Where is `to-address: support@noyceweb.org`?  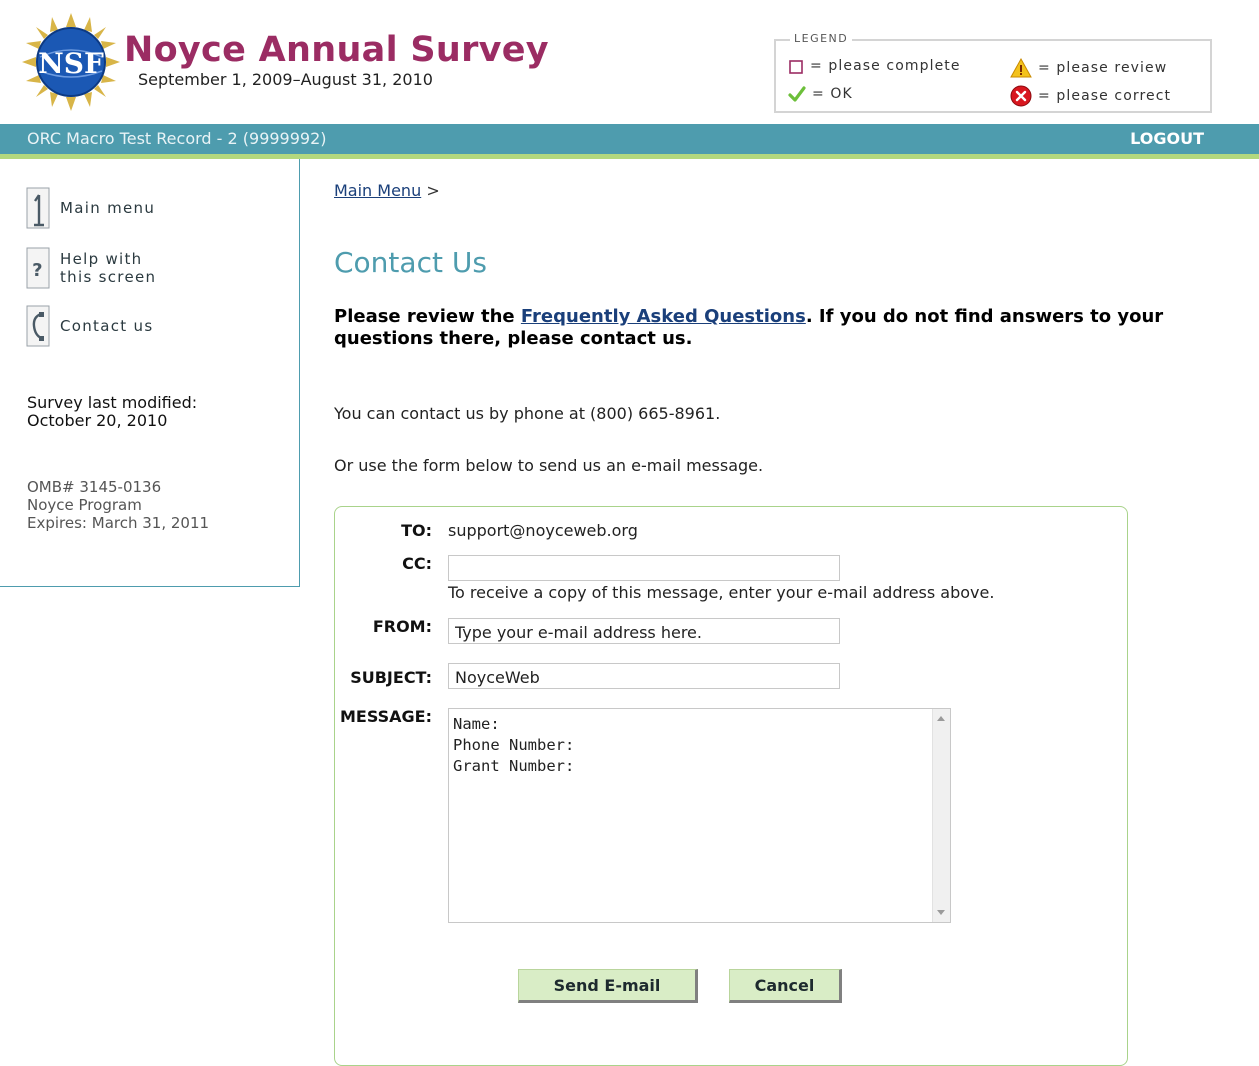 to-address: support@noyceweb.org is located at coordinates (543, 530).